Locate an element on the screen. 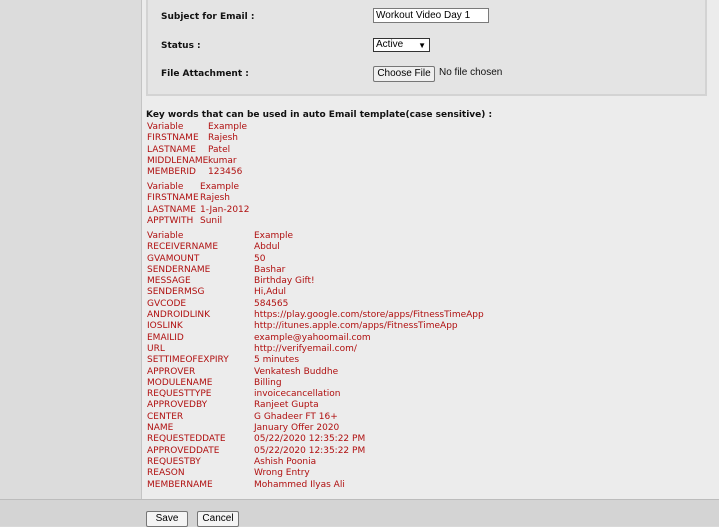  example-cell: invoicecancellation is located at coordinates (297, 394).